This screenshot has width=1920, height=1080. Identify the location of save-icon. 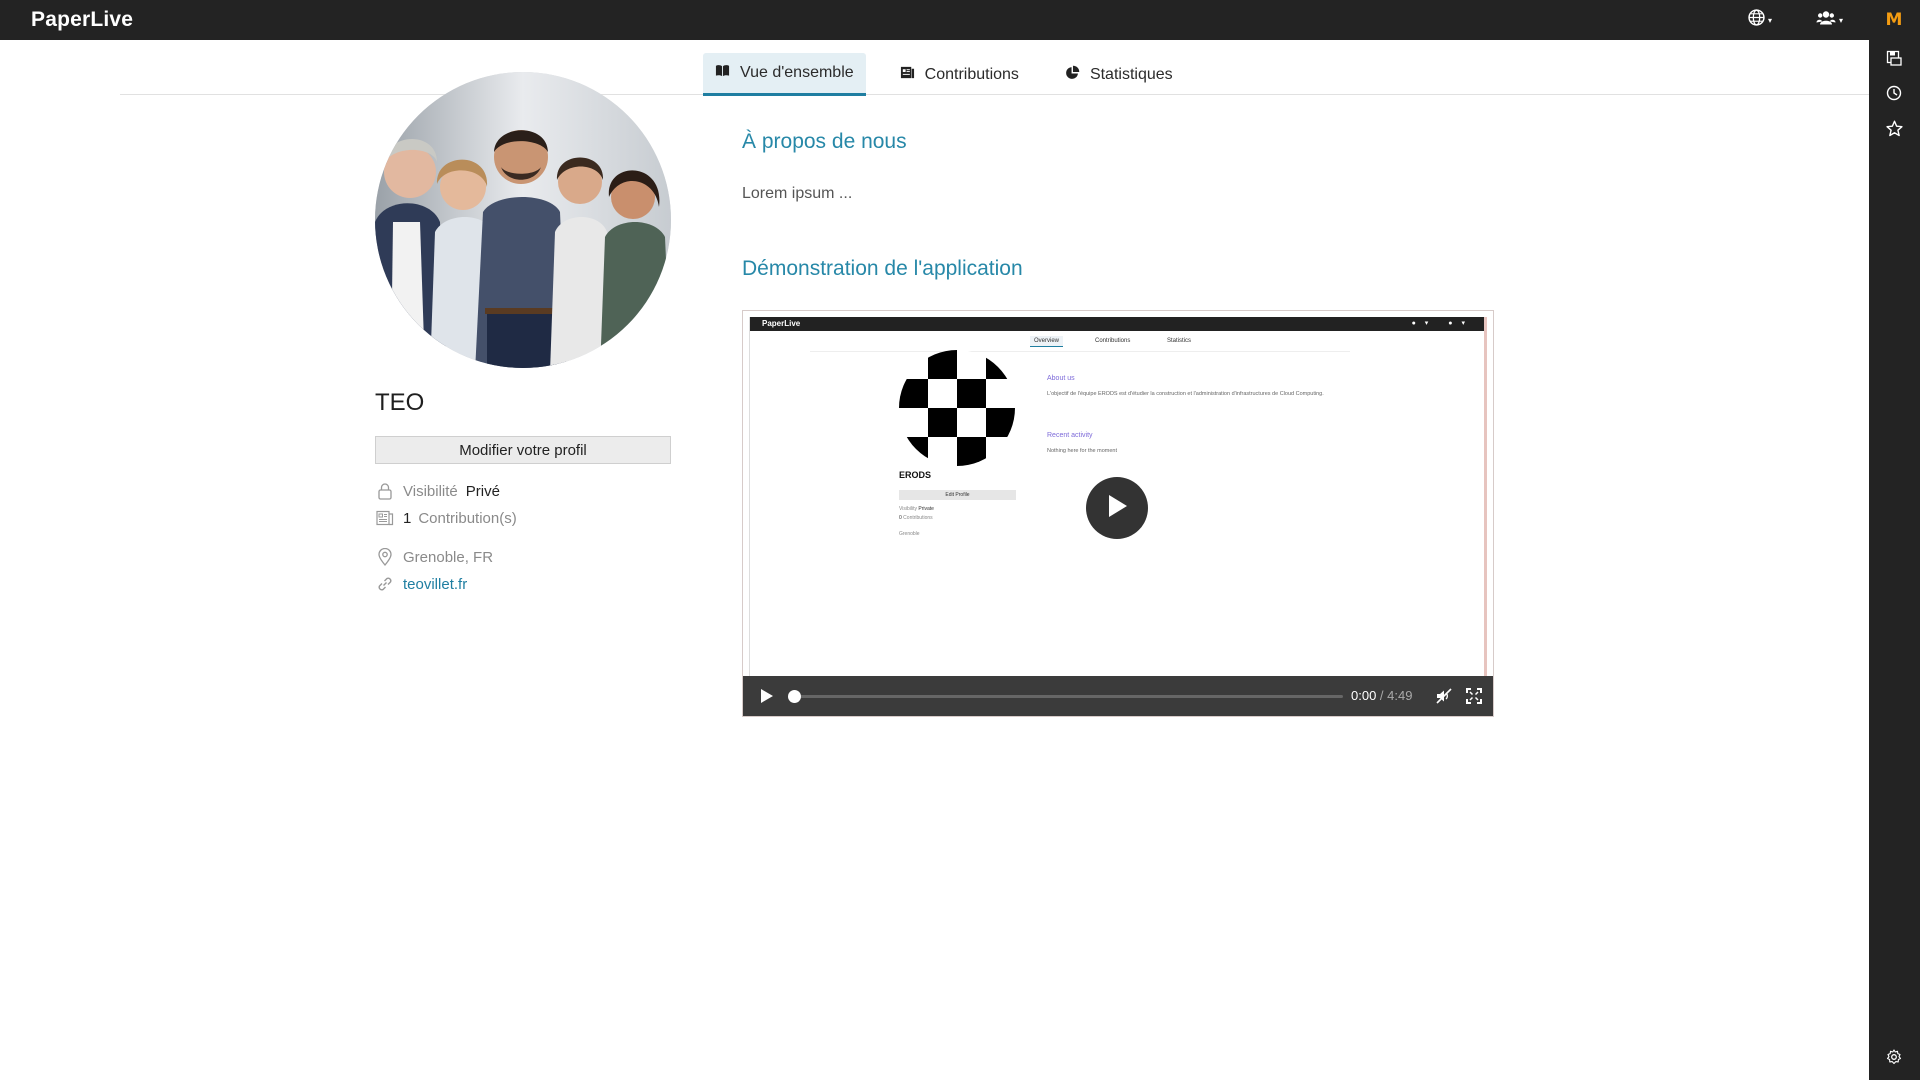
(1894, 58).